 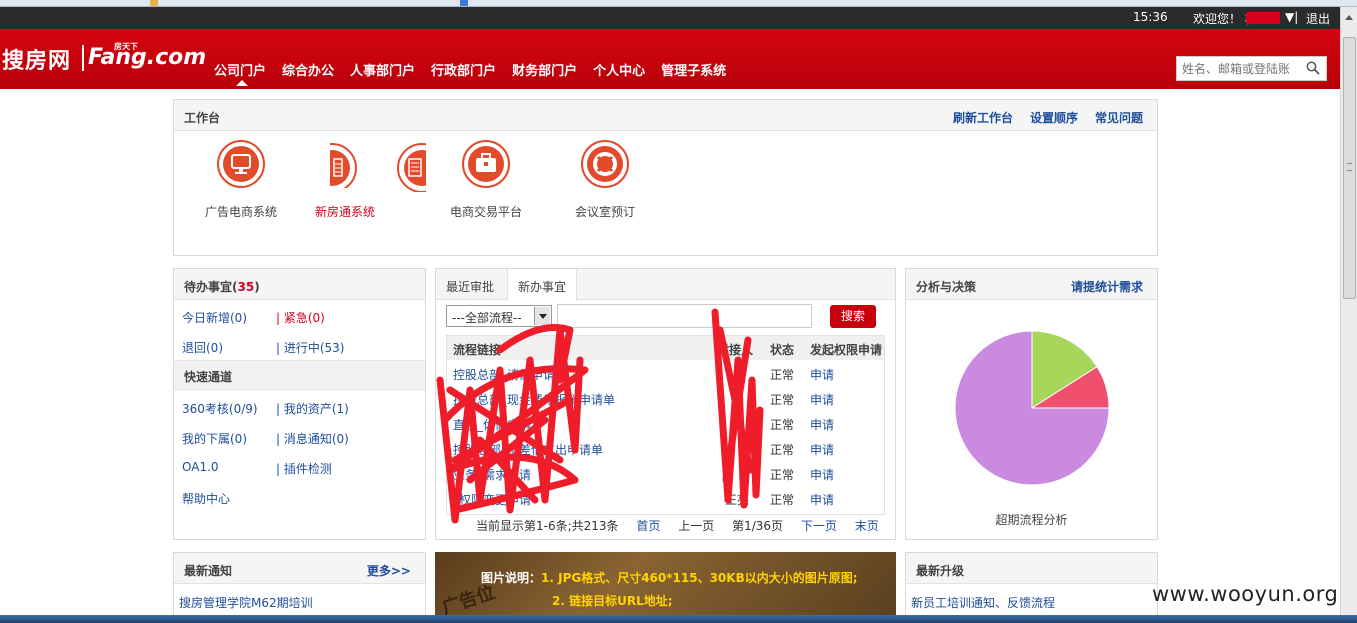 What do you see at coordinates (846, 350) in the screenshot?
I see `col-request: 发起权限申请` at bounding box center [846, 350].